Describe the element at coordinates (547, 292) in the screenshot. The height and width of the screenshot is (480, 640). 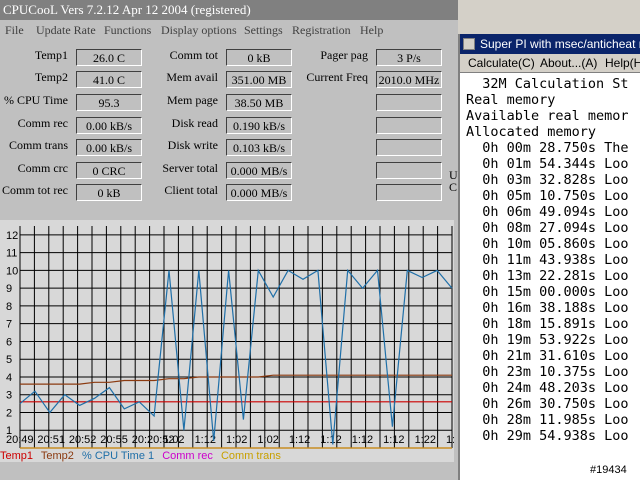
I see `output-line: 0h 15m 00.000s Loo` at that location.